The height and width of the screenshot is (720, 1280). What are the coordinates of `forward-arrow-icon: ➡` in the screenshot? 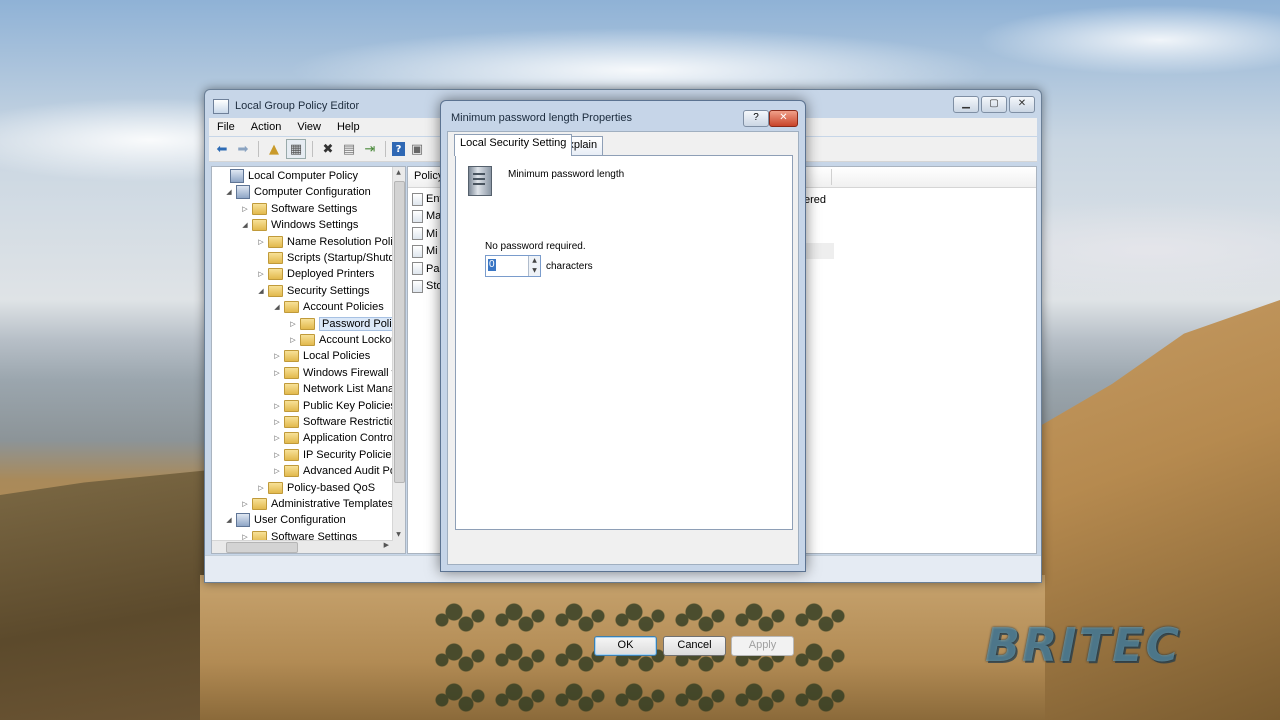 It's located at (243, 149).